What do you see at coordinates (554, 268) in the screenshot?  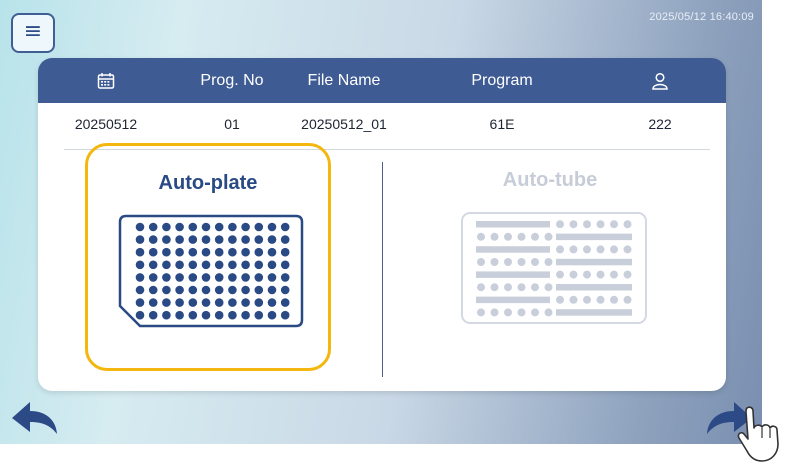 I see `tube-strip-rack-icon` at bounding box center [554, 268].